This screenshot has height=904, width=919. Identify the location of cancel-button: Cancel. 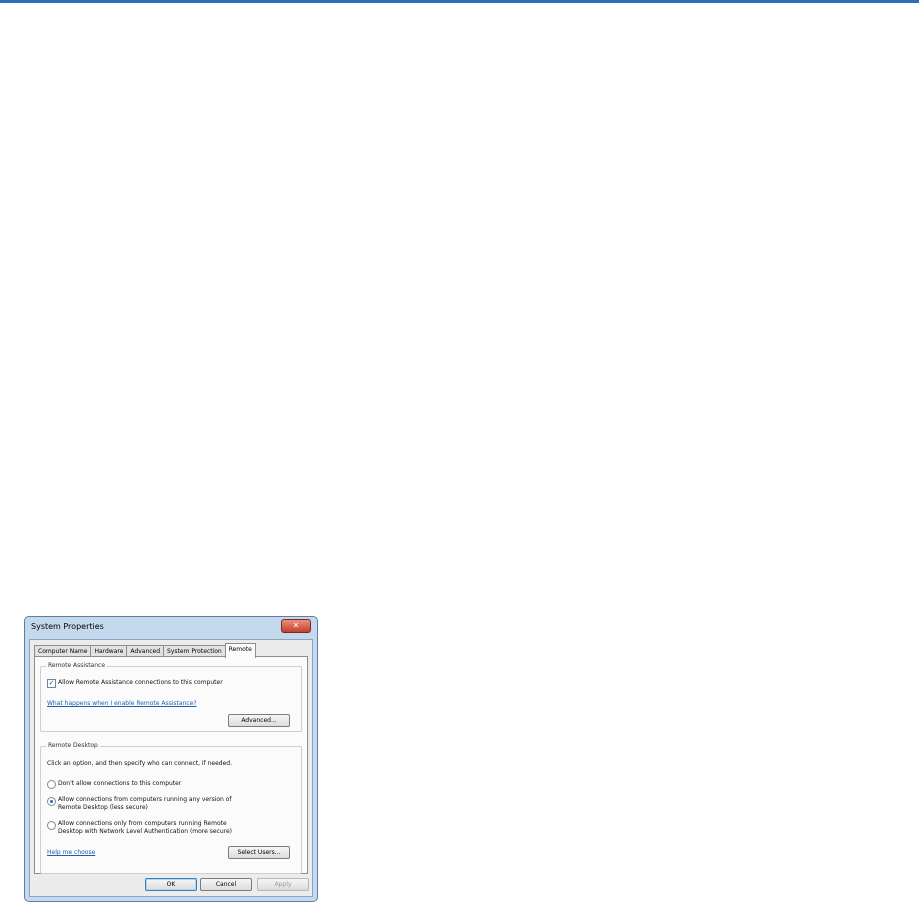
(226, 884).